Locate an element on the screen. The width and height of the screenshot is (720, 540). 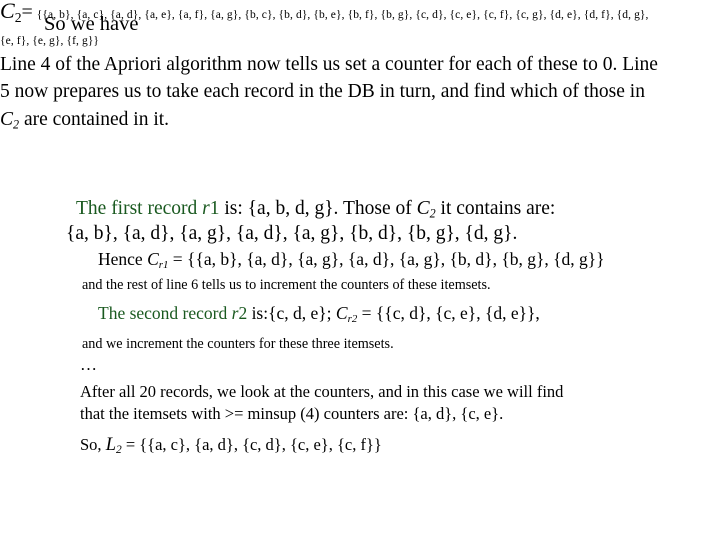
hence-equals: = is located at coordinates (178, 259).